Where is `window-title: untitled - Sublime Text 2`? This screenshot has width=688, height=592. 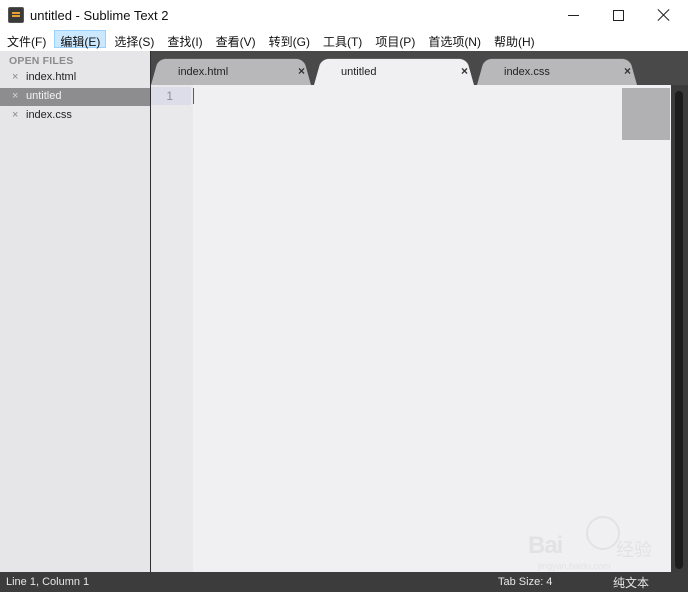
window-title: untitled - Sublime Text 2 is located at coordinates (99, 15).